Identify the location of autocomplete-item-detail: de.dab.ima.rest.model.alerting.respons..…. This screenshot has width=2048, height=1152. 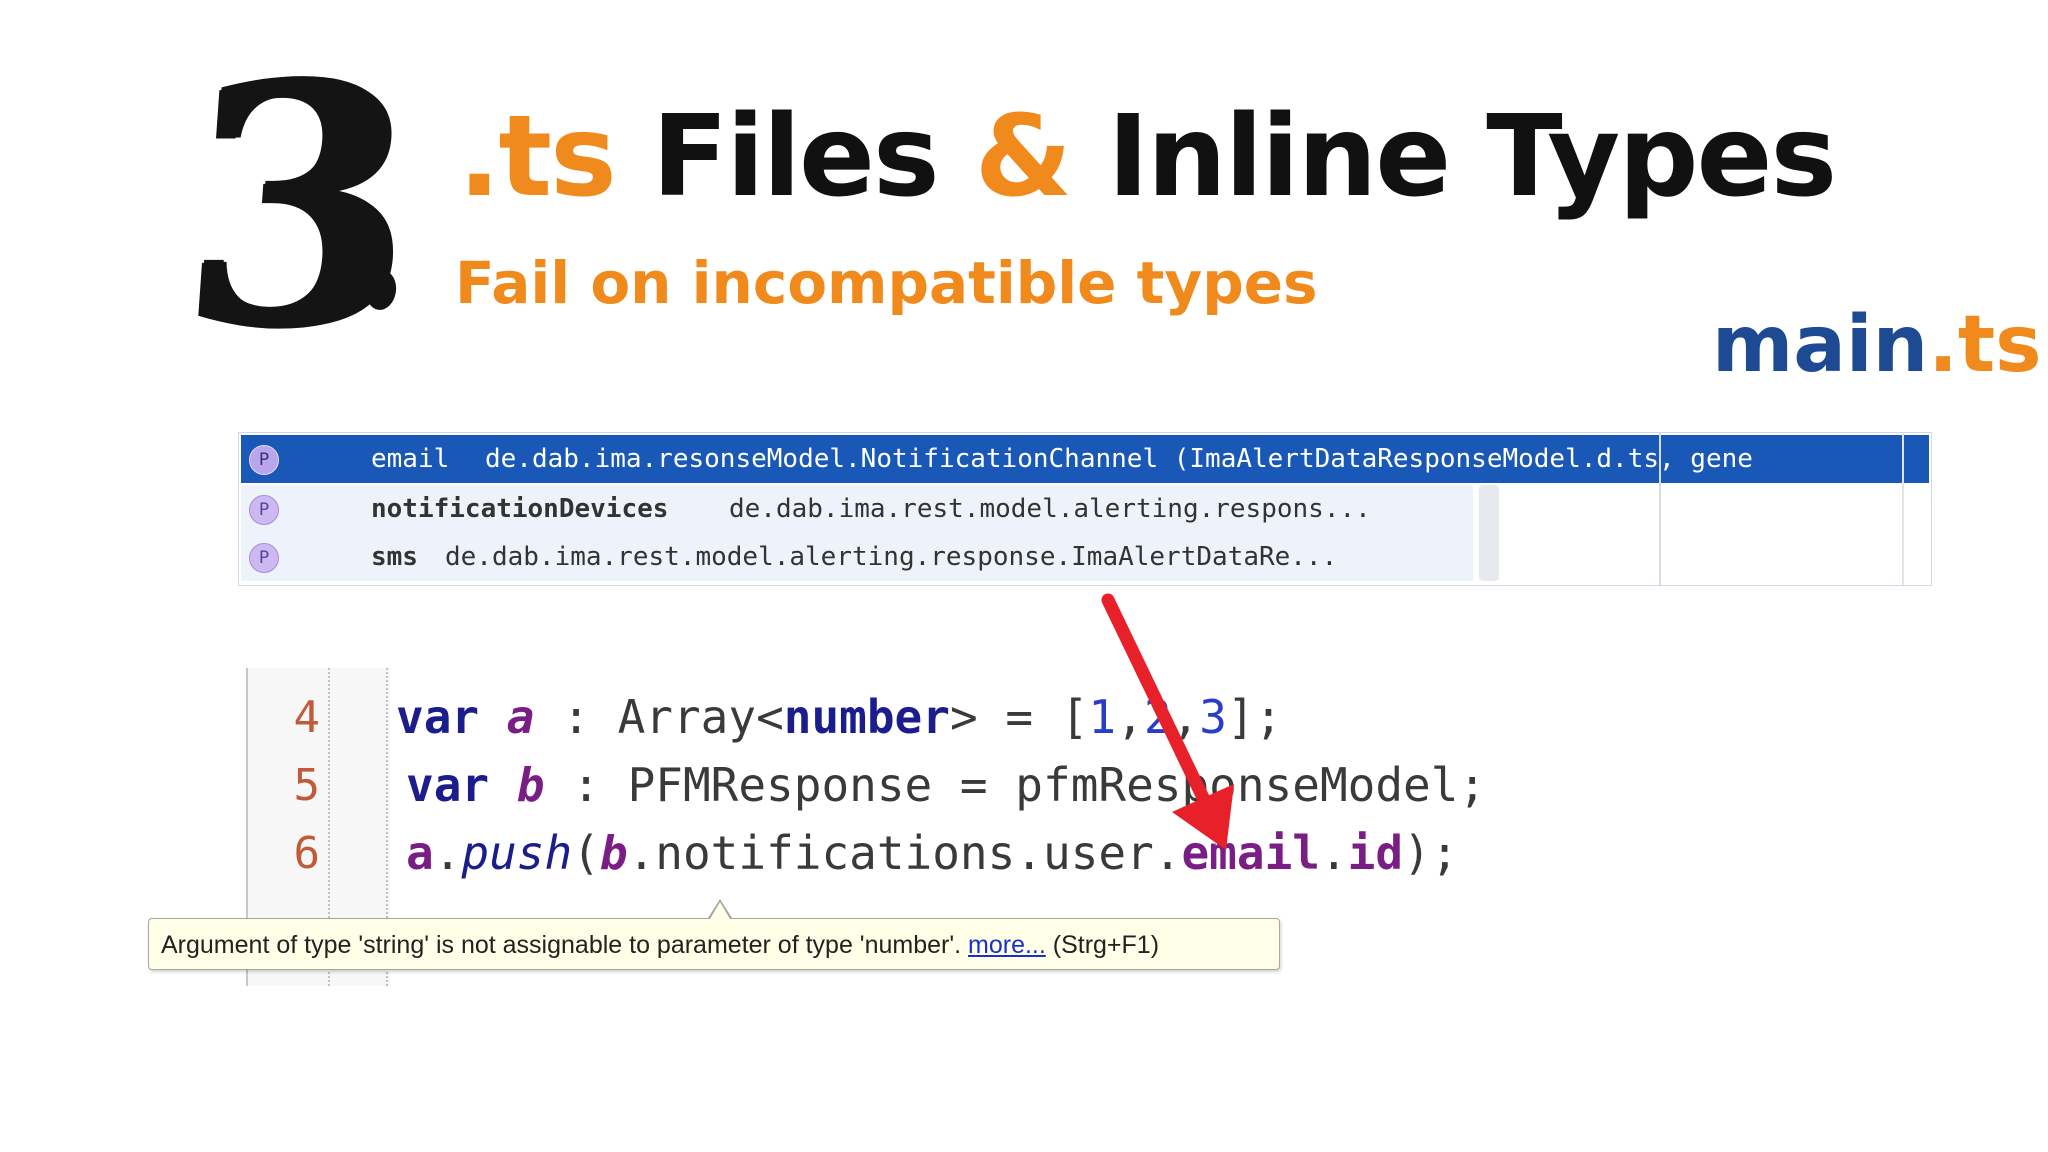
(1050, 509).